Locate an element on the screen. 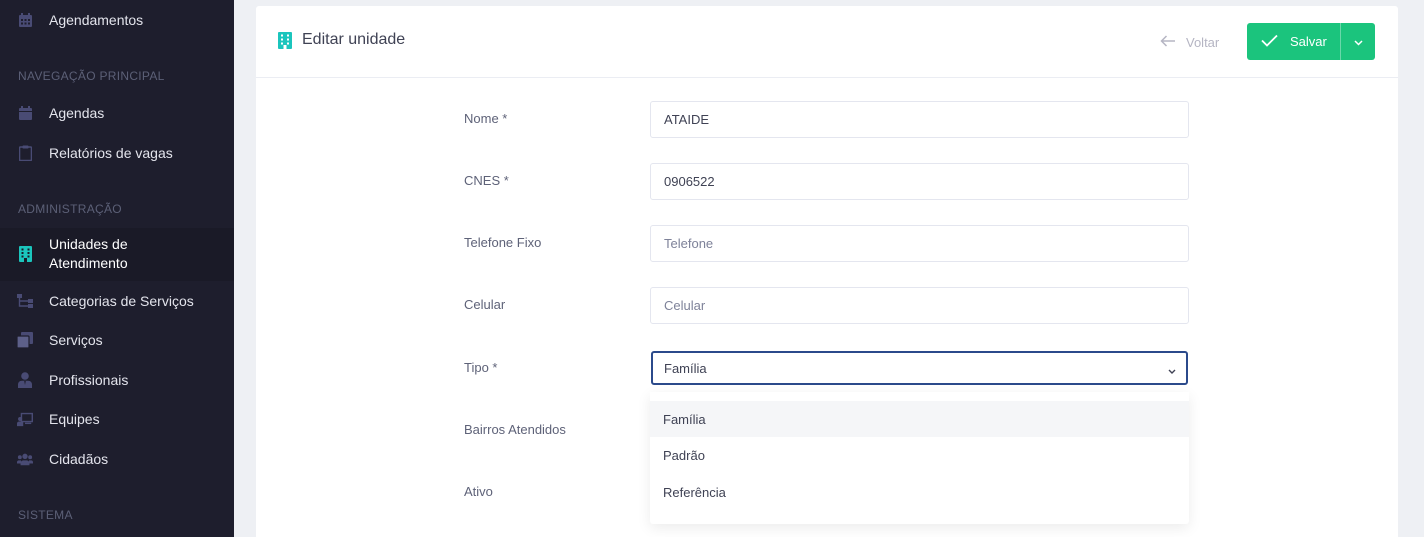 The height and width of the screenshot is (537, 1424). sidebar-item-label-line1: Unidades de is located at coordinates (88, 244).